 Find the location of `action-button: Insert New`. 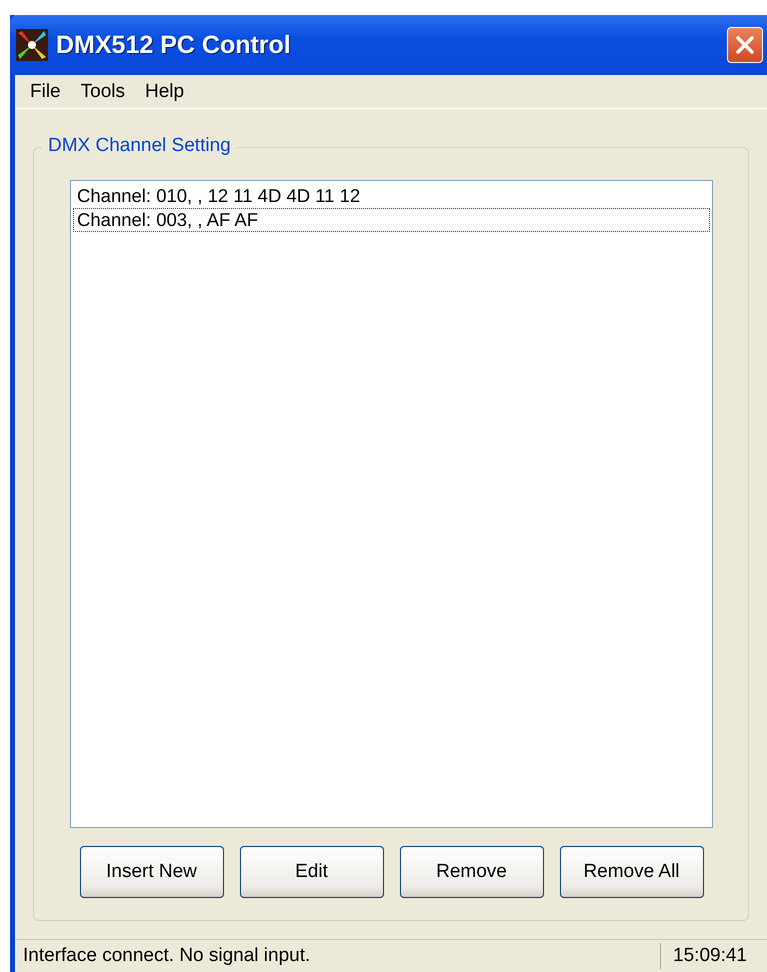

action-button: Insert New is located at coordinates (152, 872).